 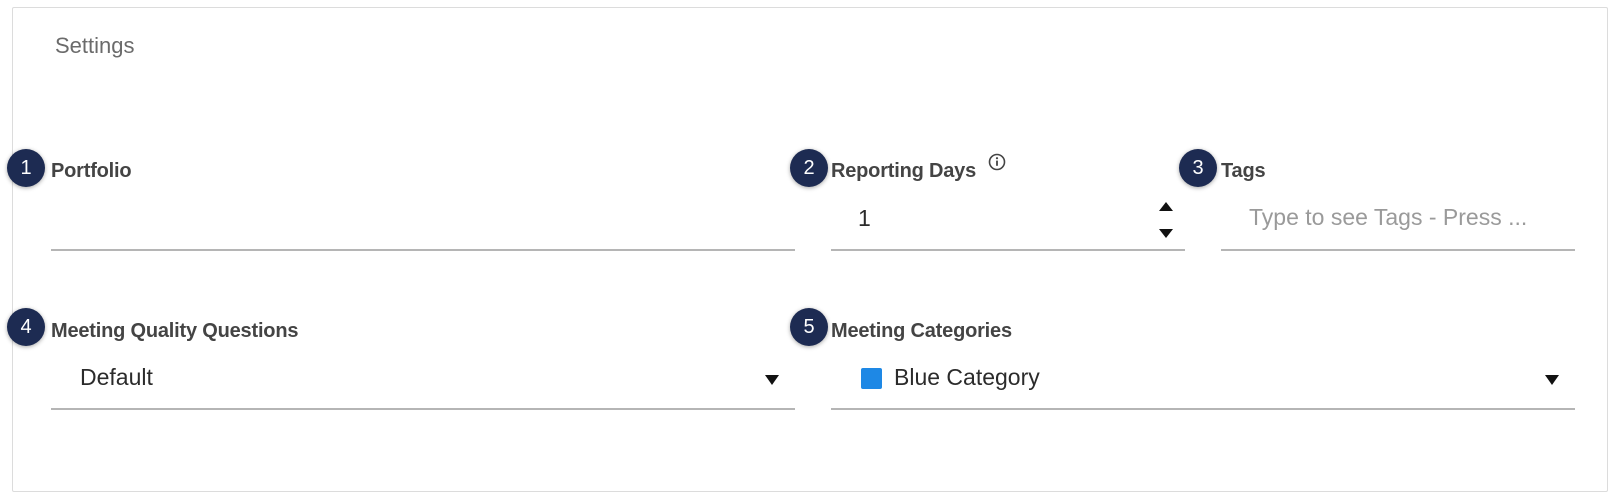 I want to click on meeting-categories-underline, so click(x=1203, y=409).